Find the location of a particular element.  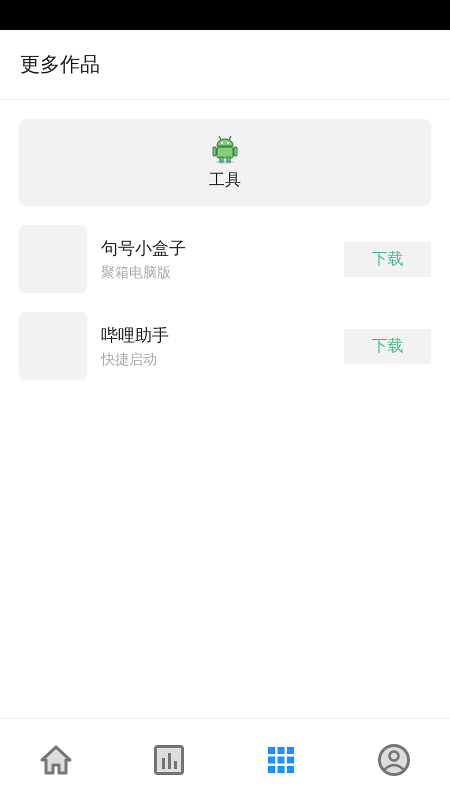

bar-chart-icon is located at coordinates (169, 759).